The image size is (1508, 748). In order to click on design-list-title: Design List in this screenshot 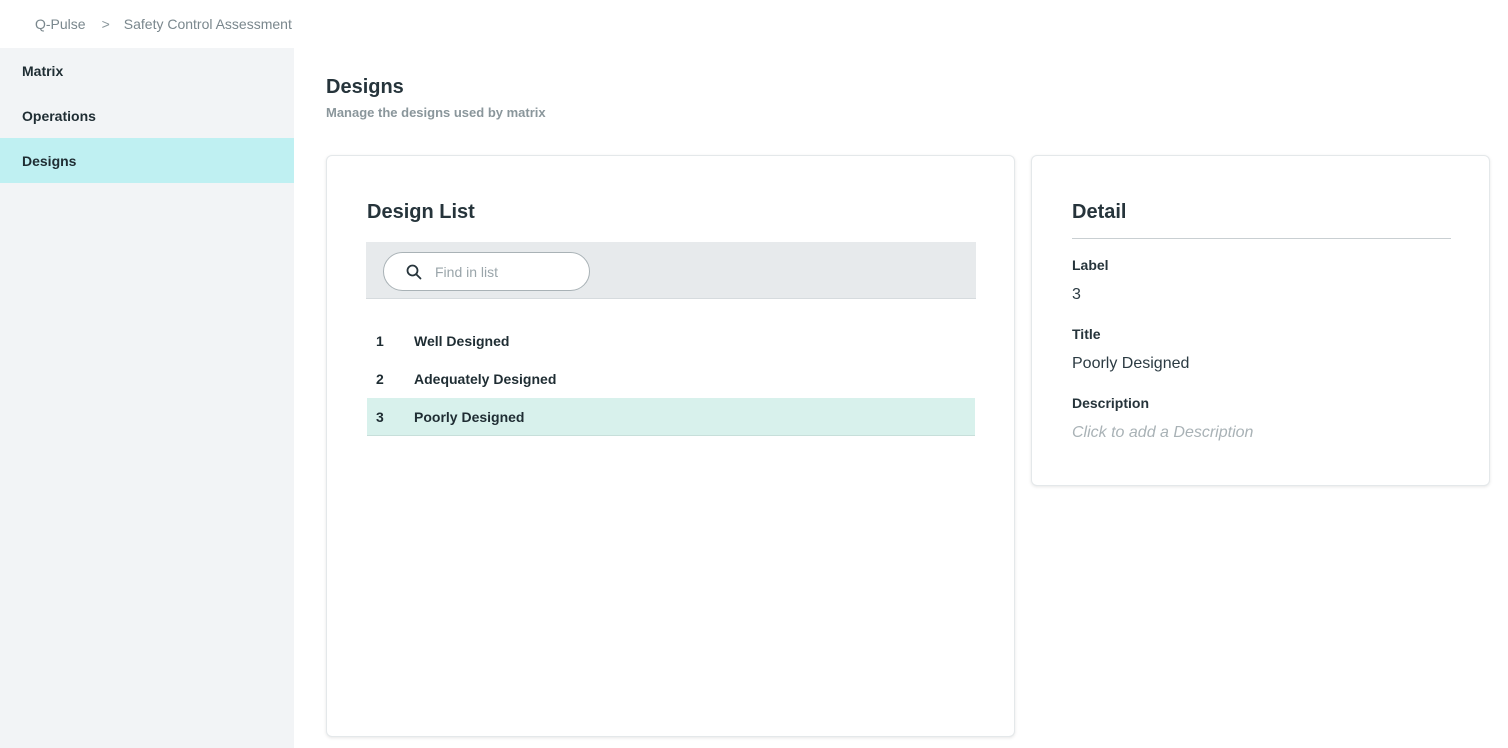, I will do `click(421, 212)`.